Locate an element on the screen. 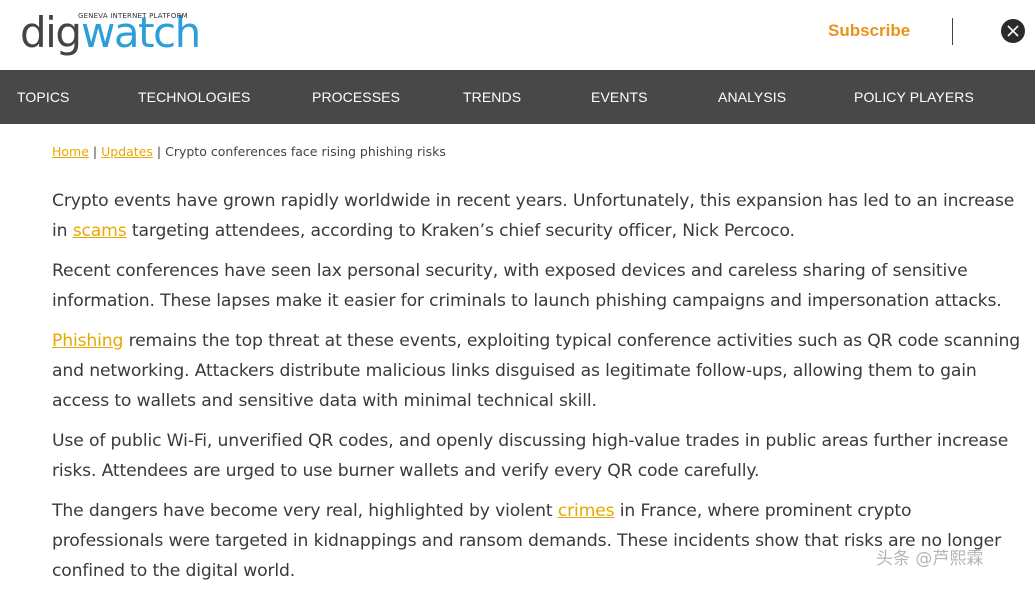  nav-item-events: EVENTS is located at coordinates (619, 97).